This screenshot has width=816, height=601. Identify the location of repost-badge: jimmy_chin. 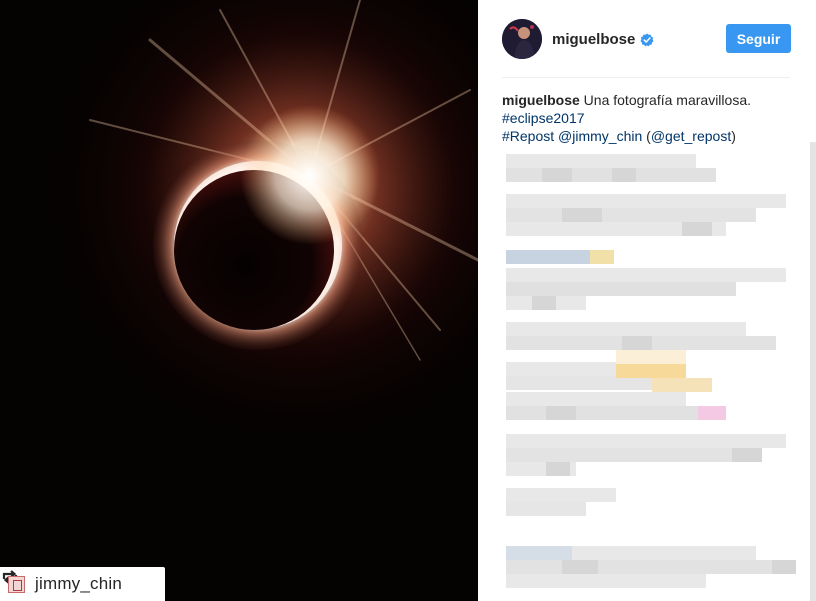
(82, 584).